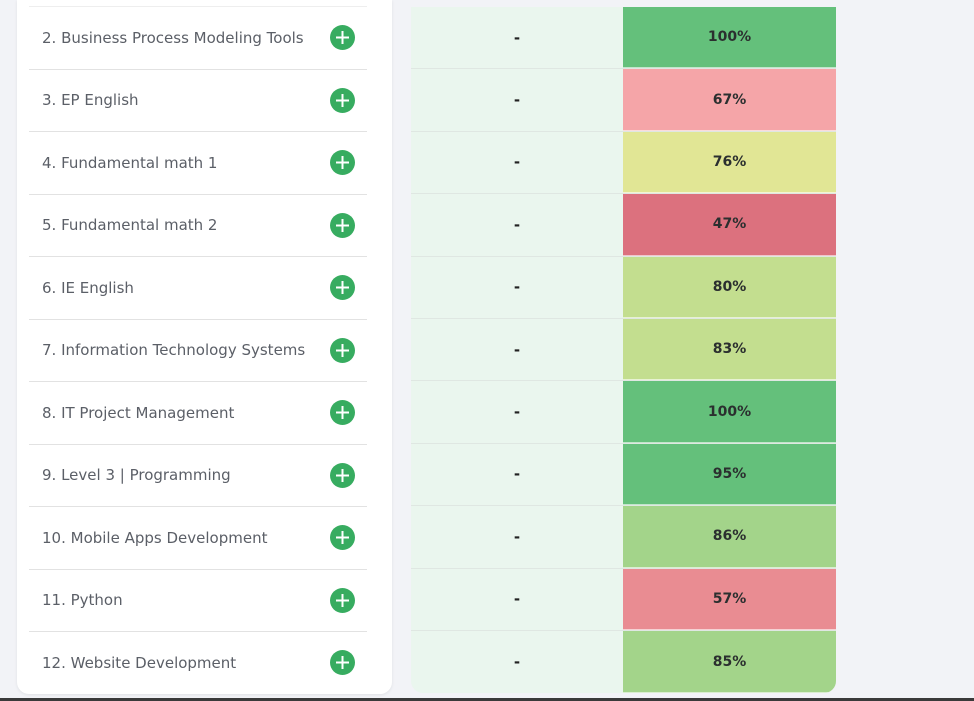 This screenshot has width=974, height=701. I want to click on course-row: 7. Information Technology Systems, so click(198, 350).